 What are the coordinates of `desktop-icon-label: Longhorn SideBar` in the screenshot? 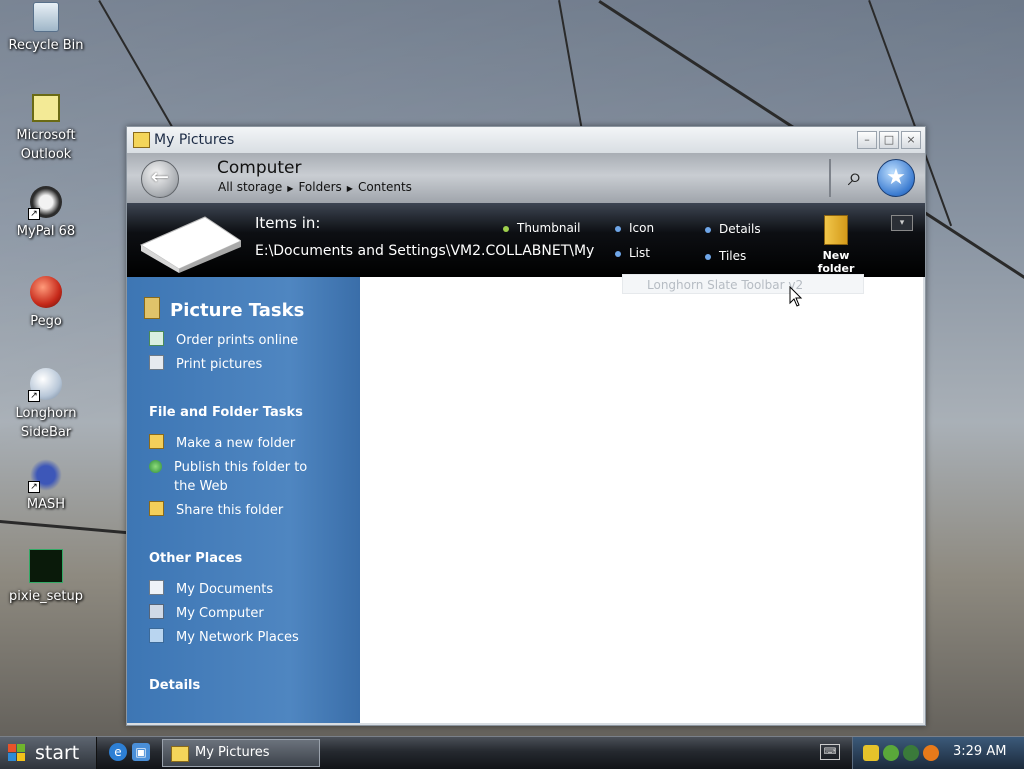 It's located at (46, 423).